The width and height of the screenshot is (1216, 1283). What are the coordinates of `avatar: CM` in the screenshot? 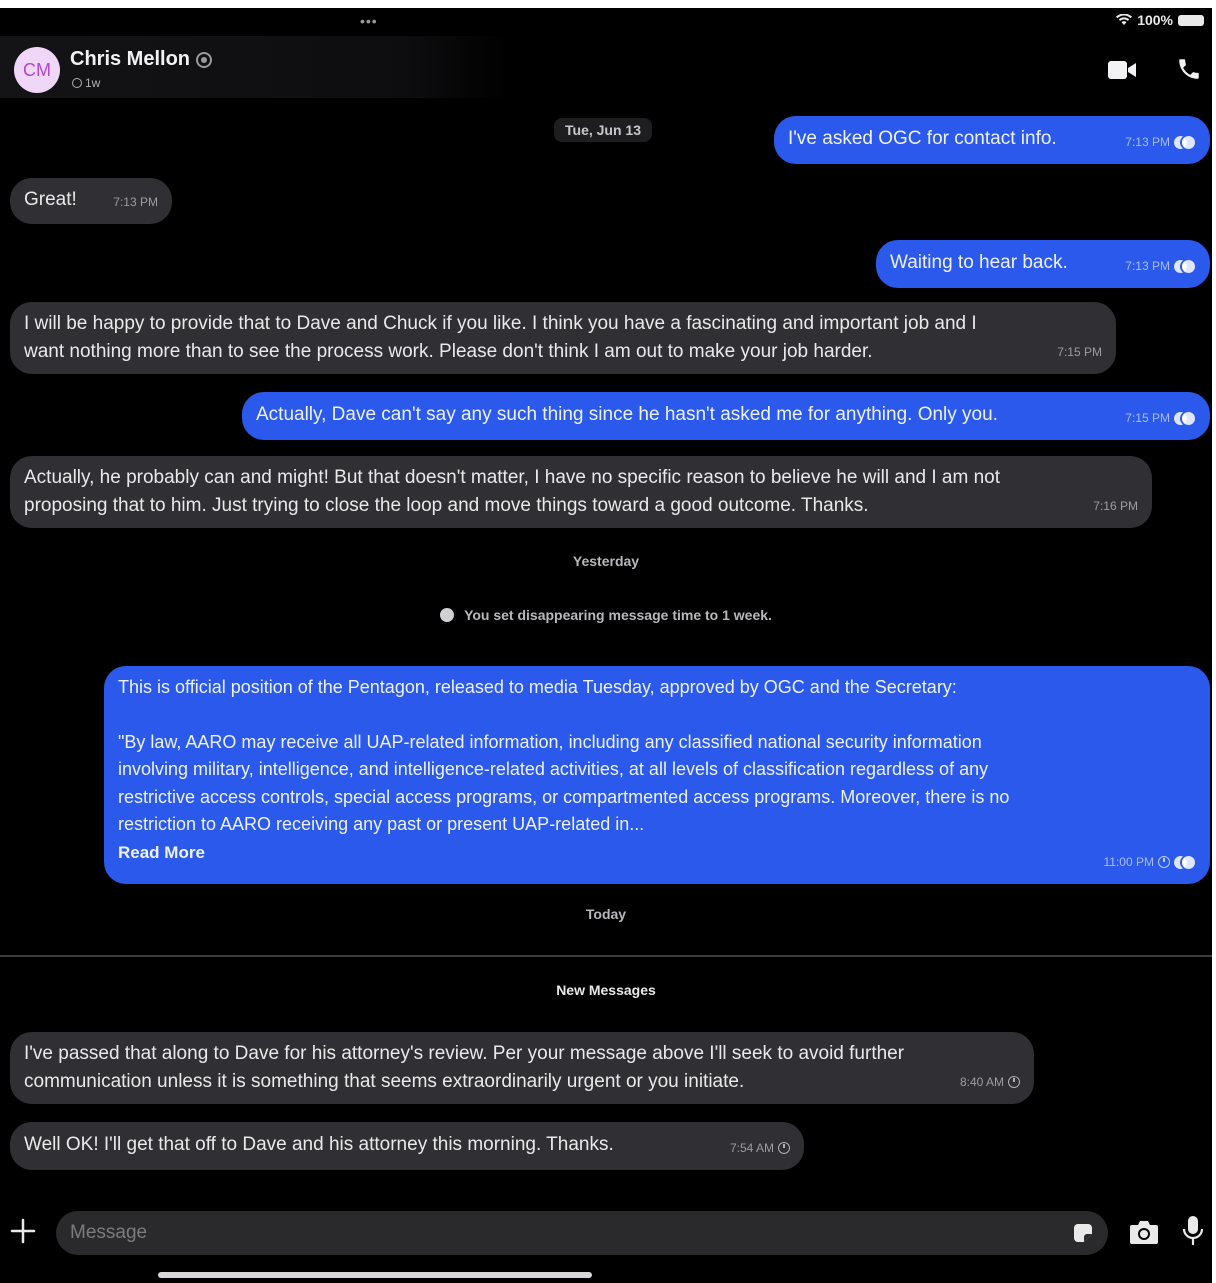 It's located at (37, 70).